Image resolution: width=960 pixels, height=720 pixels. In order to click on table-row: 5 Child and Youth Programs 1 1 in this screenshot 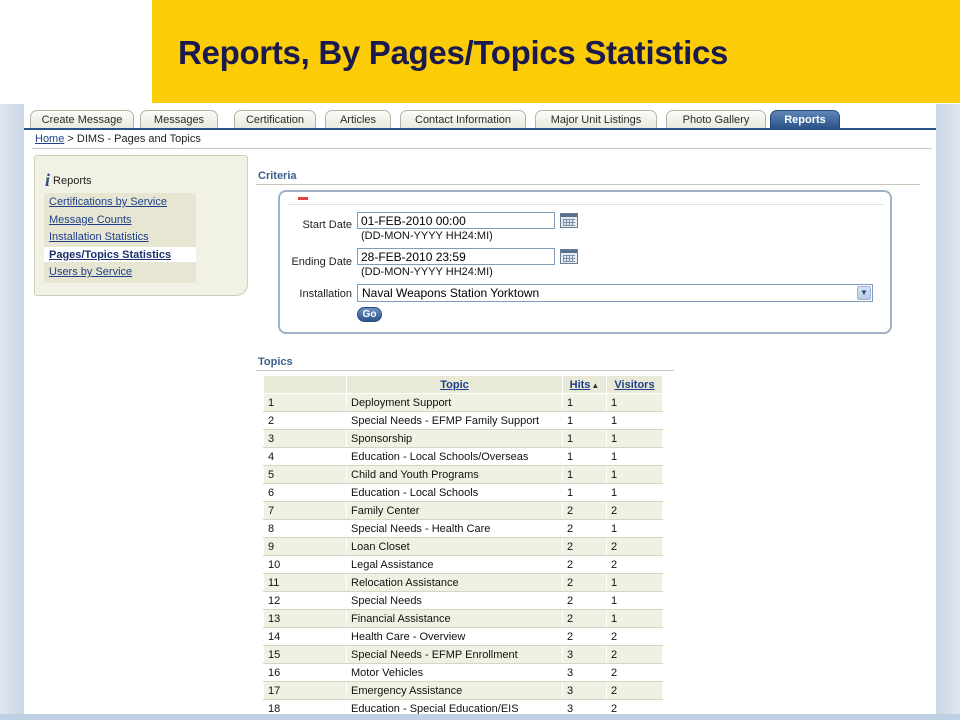, I will do `click(463, 474)`.